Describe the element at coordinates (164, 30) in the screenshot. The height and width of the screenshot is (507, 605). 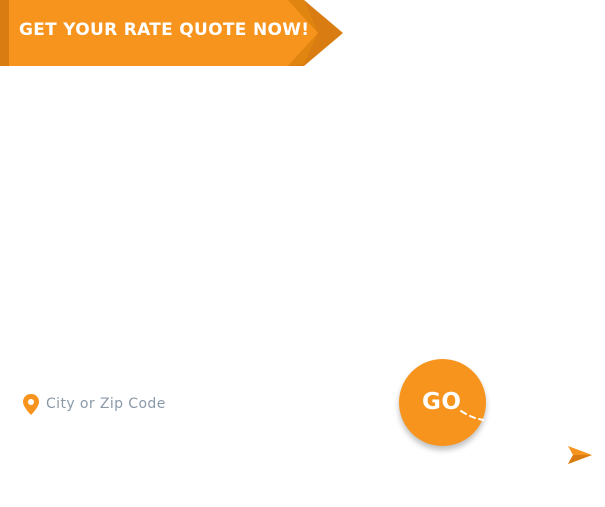
I see `banner-title: GET YOUR RATE QUOTE NOW!` at that location.